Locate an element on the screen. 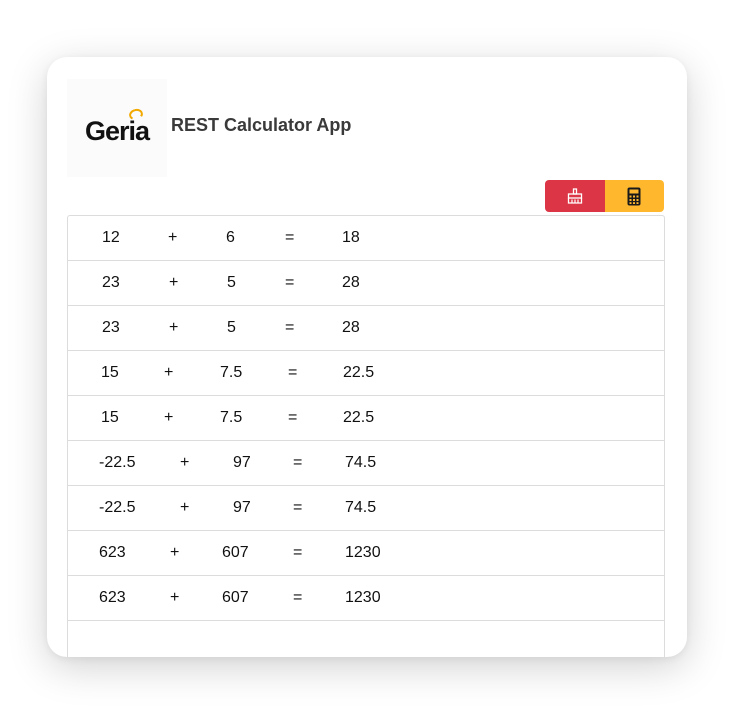  operand-a: 12 is located at coordinates (111, 237).